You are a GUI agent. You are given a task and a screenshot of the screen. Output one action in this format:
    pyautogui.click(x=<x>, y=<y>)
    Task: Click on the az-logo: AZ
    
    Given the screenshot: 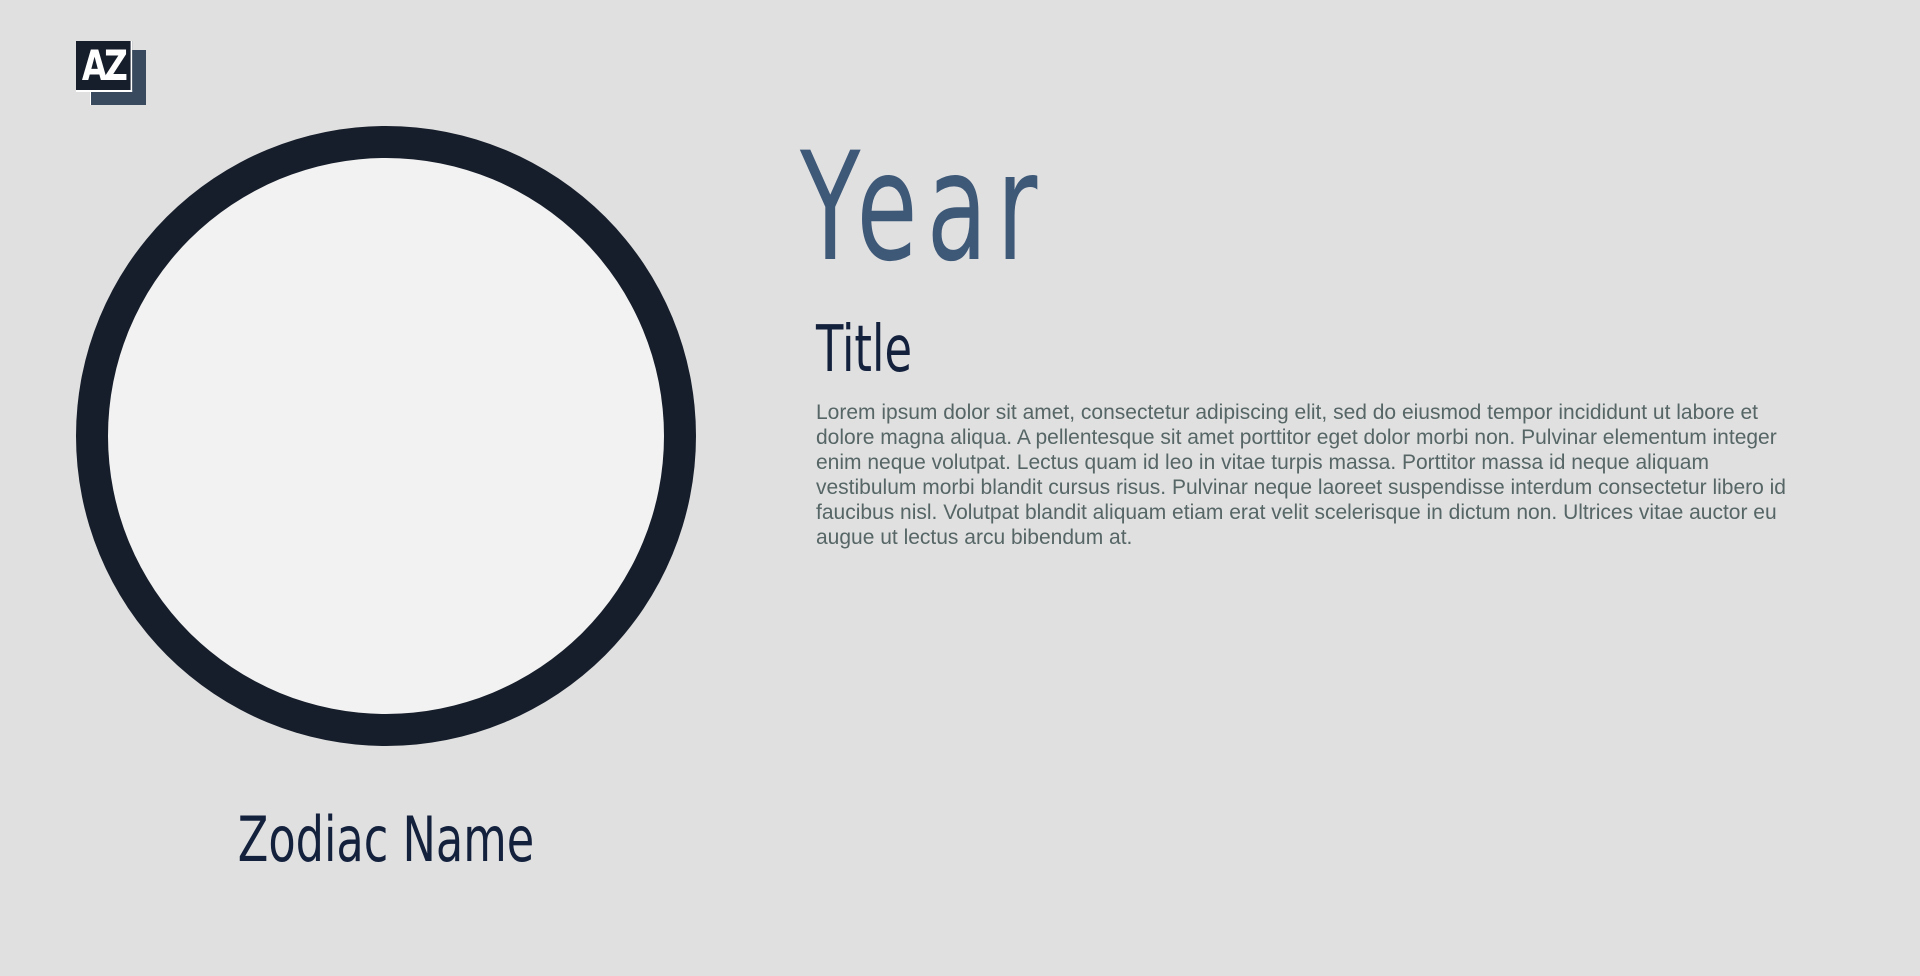 What is the action you would take?
    pyautogui.click(x=112, y=74)
    